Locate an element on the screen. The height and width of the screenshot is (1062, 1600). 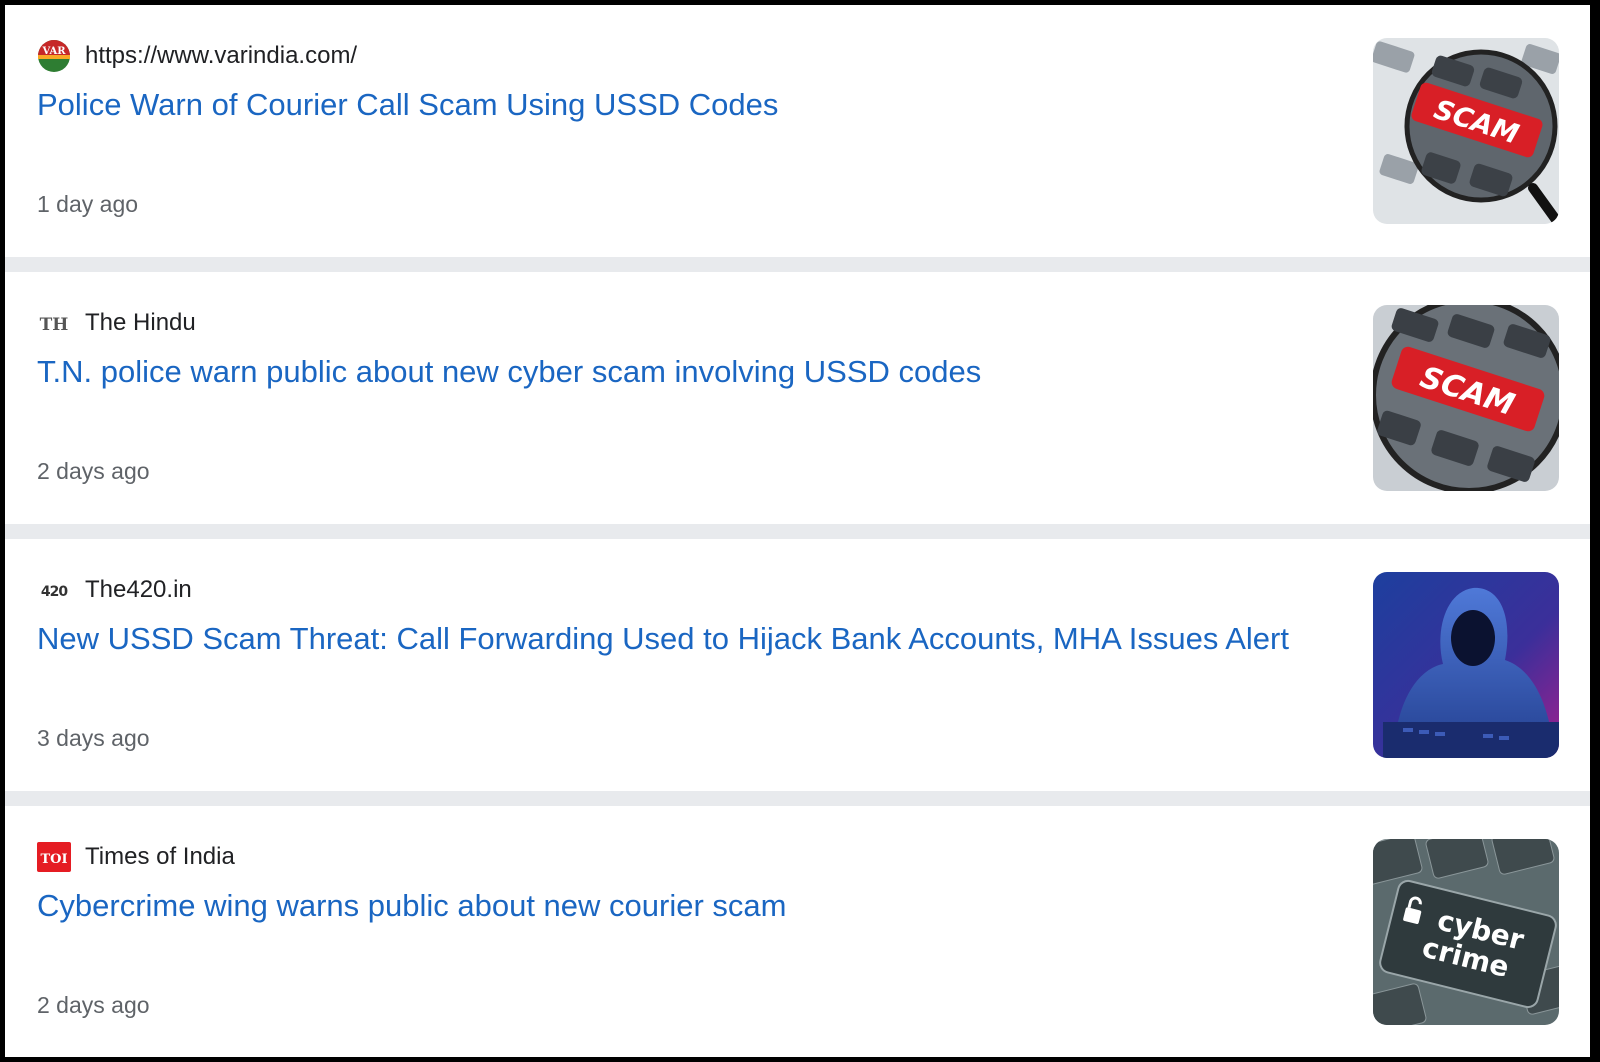
published-age: 1 day ago is located at coordinates (88, 204).